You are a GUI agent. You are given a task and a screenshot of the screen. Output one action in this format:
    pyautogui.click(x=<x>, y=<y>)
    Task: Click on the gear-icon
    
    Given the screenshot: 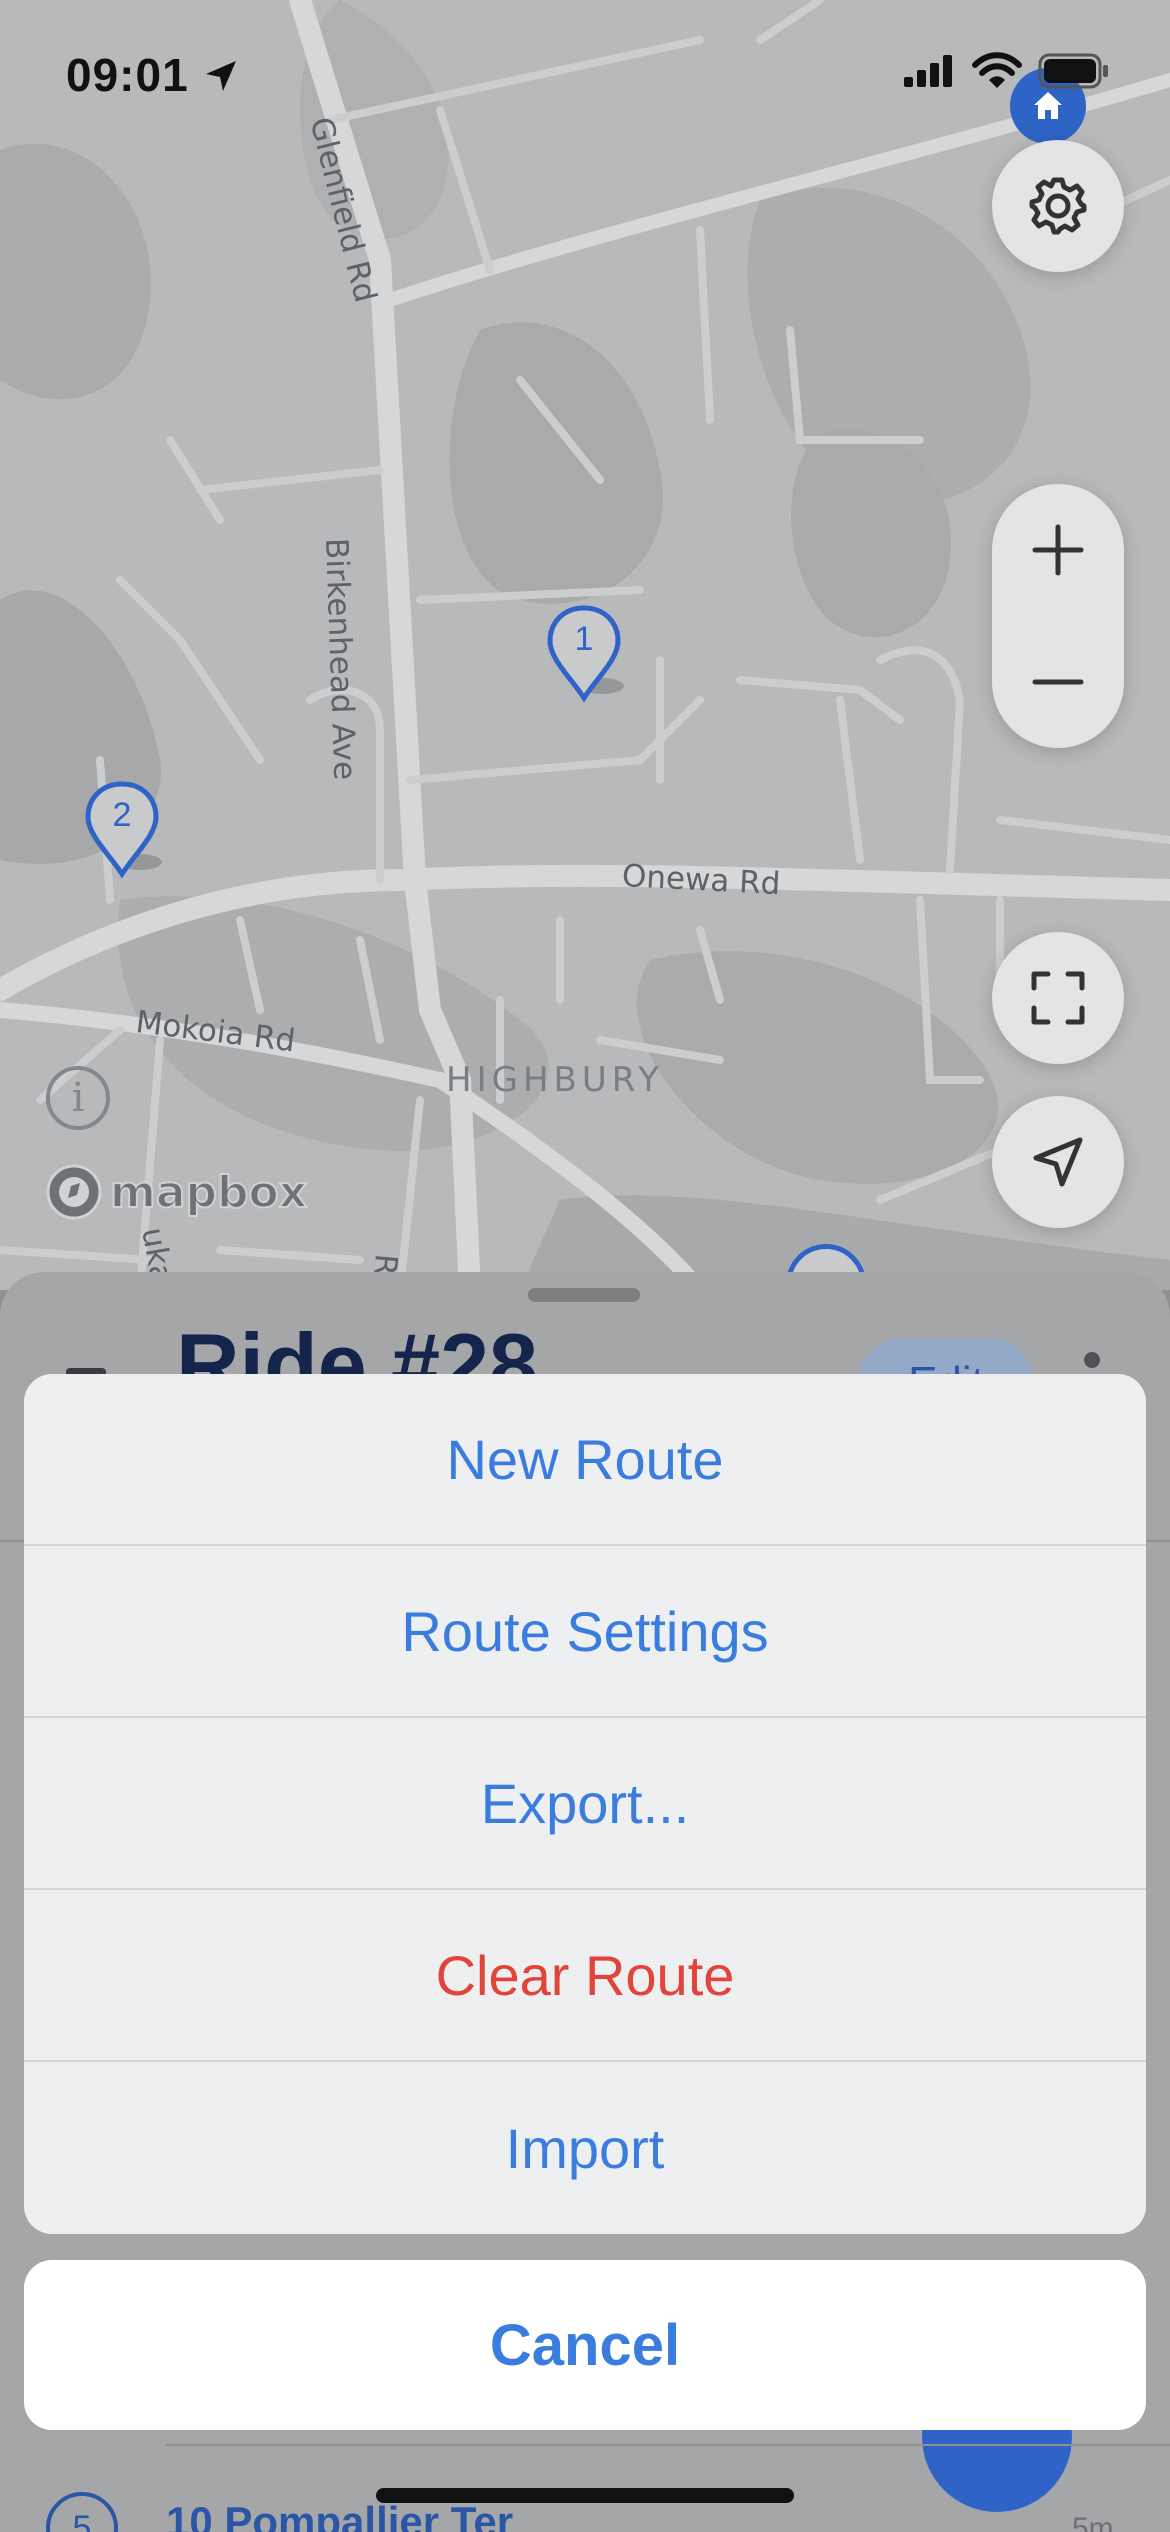 What is the action you would take?
    pyautogui.click(x=1058, y=206)
    